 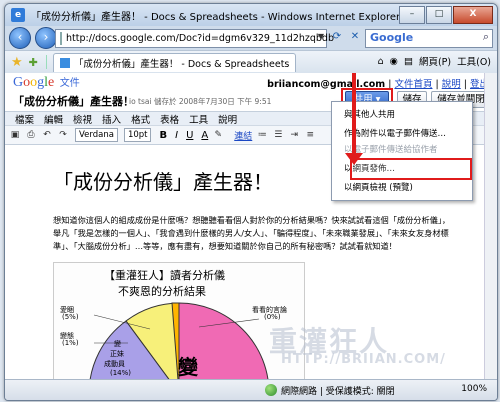 I want to click on search-provider-label: Google, so click(x=392, y=37).